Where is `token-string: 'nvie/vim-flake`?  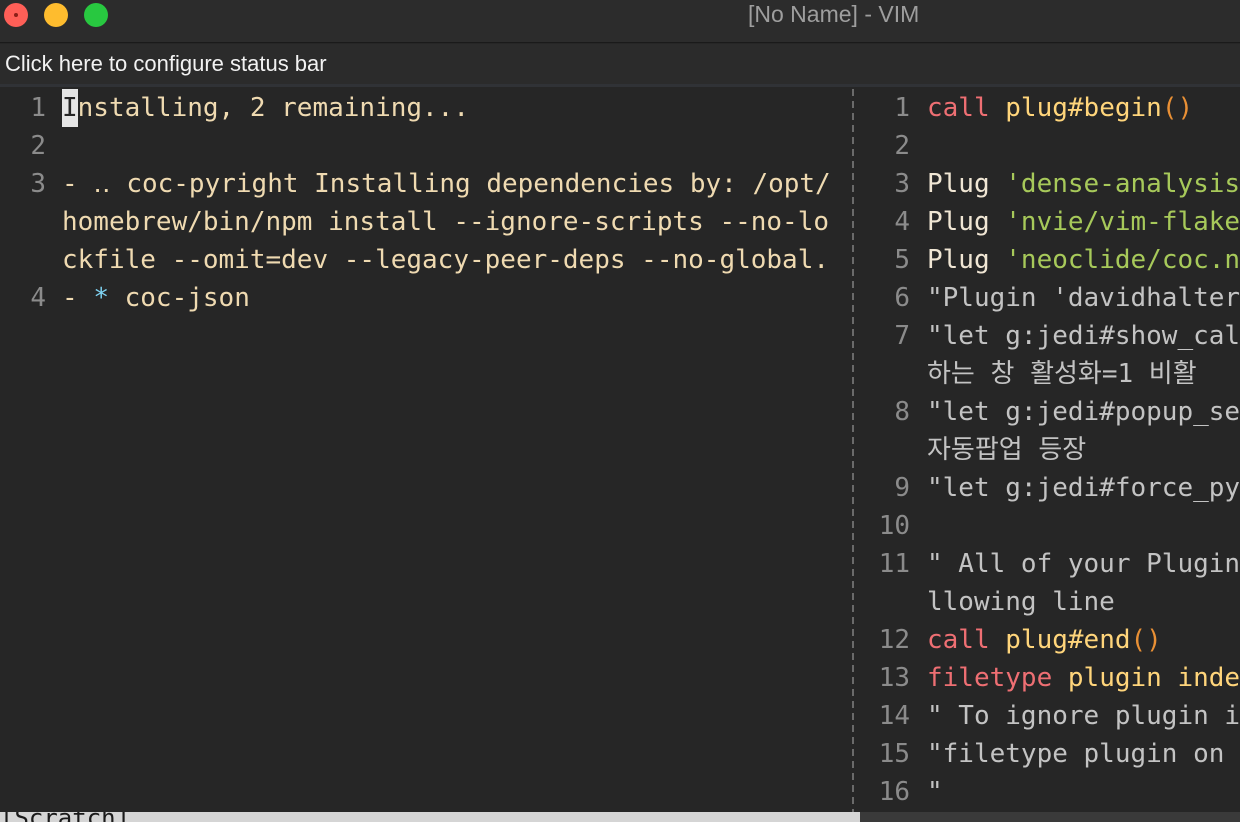 token-string: 'nvie/vim-flake is located at coordinates (1122, 222).